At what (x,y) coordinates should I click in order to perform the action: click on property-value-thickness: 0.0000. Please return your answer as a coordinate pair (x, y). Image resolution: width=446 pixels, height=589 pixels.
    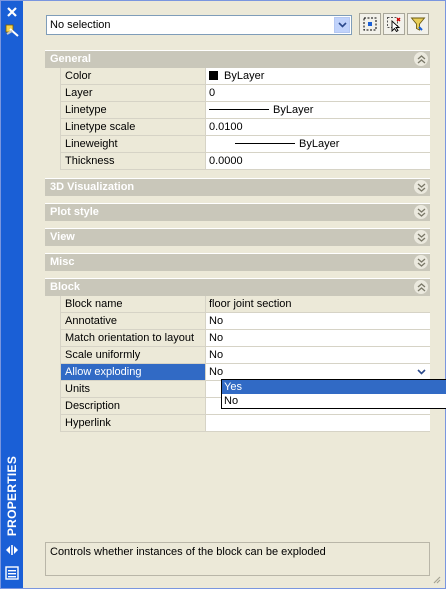
    Looking at the image, I should click on (318, 161).